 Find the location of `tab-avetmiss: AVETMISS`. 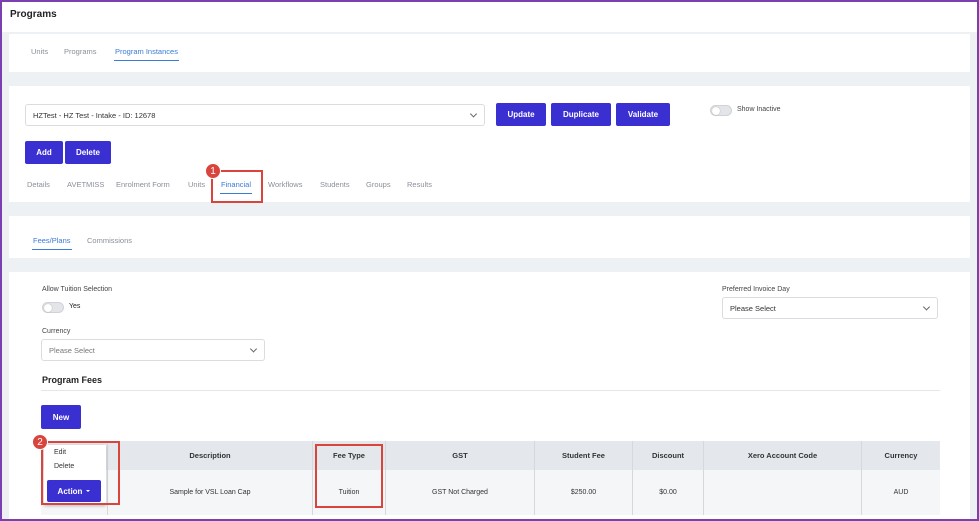

tab-avetmiss: AVETMISS is located at coordinates (85, 184).